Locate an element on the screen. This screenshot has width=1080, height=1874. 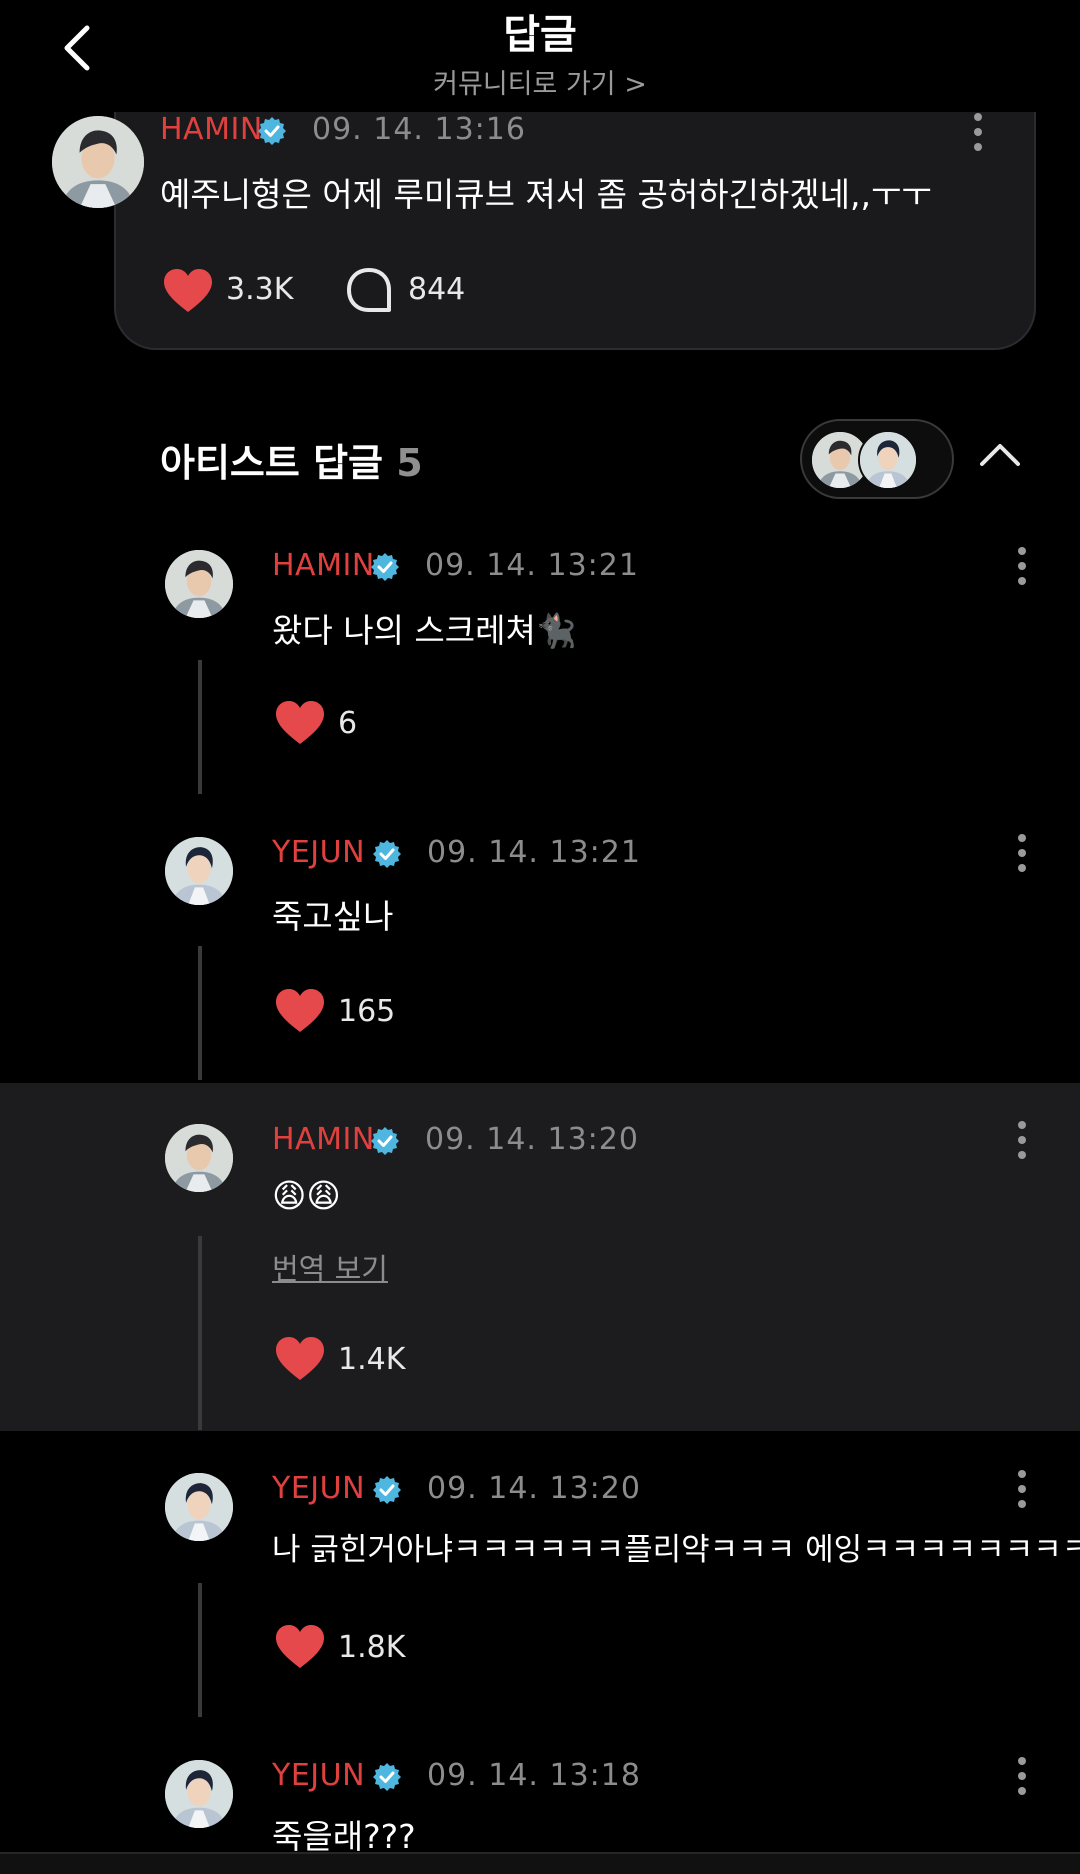
page-title: 답글 is located at coordinates (540, 35).